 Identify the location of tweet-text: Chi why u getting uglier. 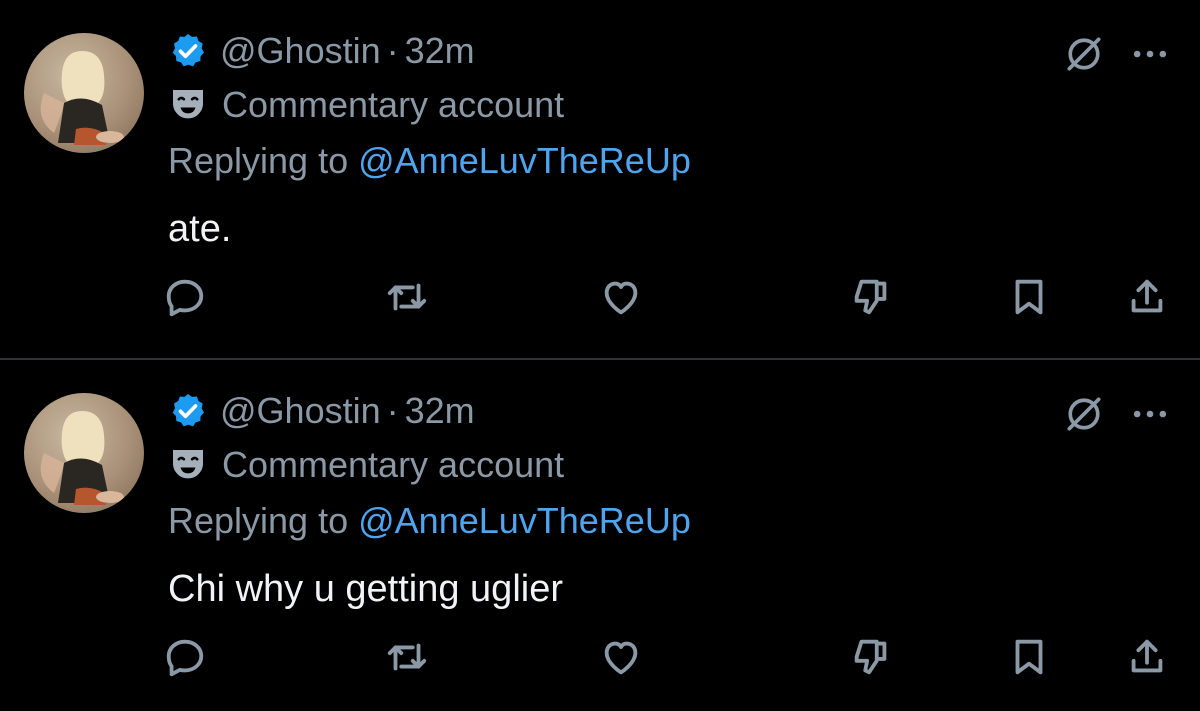
(365, 589).